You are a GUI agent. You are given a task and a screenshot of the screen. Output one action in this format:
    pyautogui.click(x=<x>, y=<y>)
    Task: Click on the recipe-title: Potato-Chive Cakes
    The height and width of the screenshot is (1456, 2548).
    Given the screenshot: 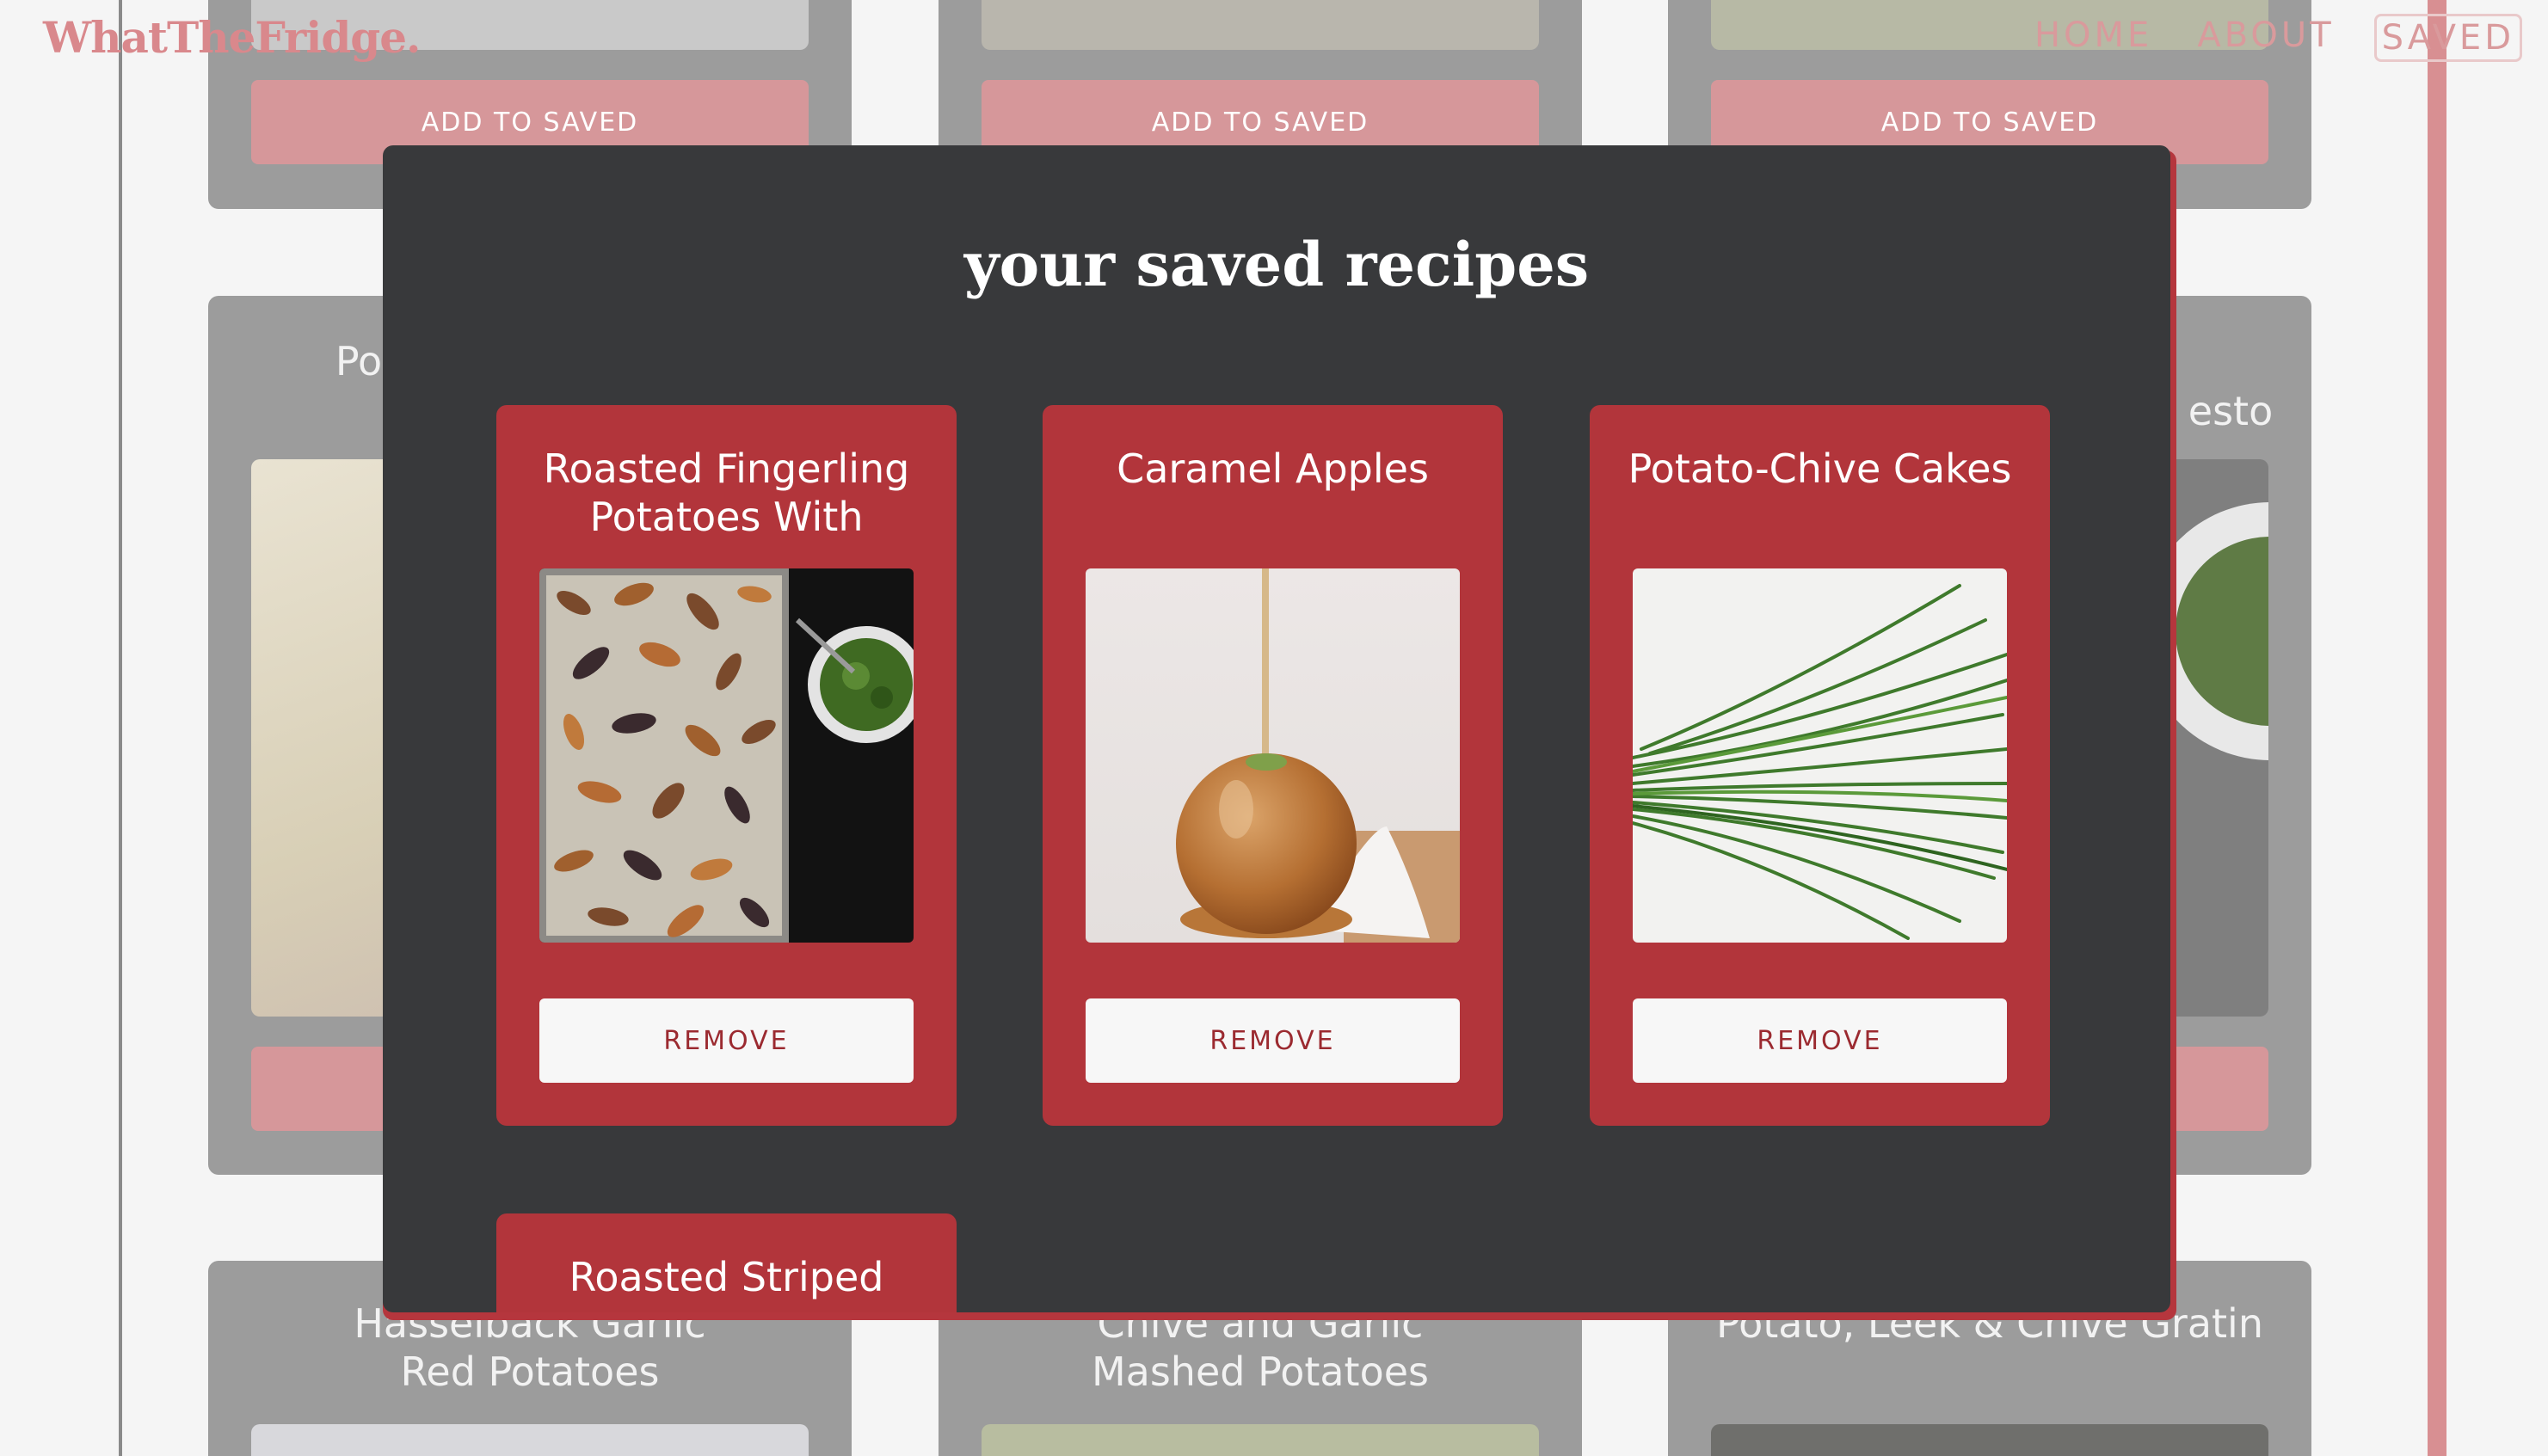 What is the action you would take?
    pyautogui.click(x=1820, y=469)
    